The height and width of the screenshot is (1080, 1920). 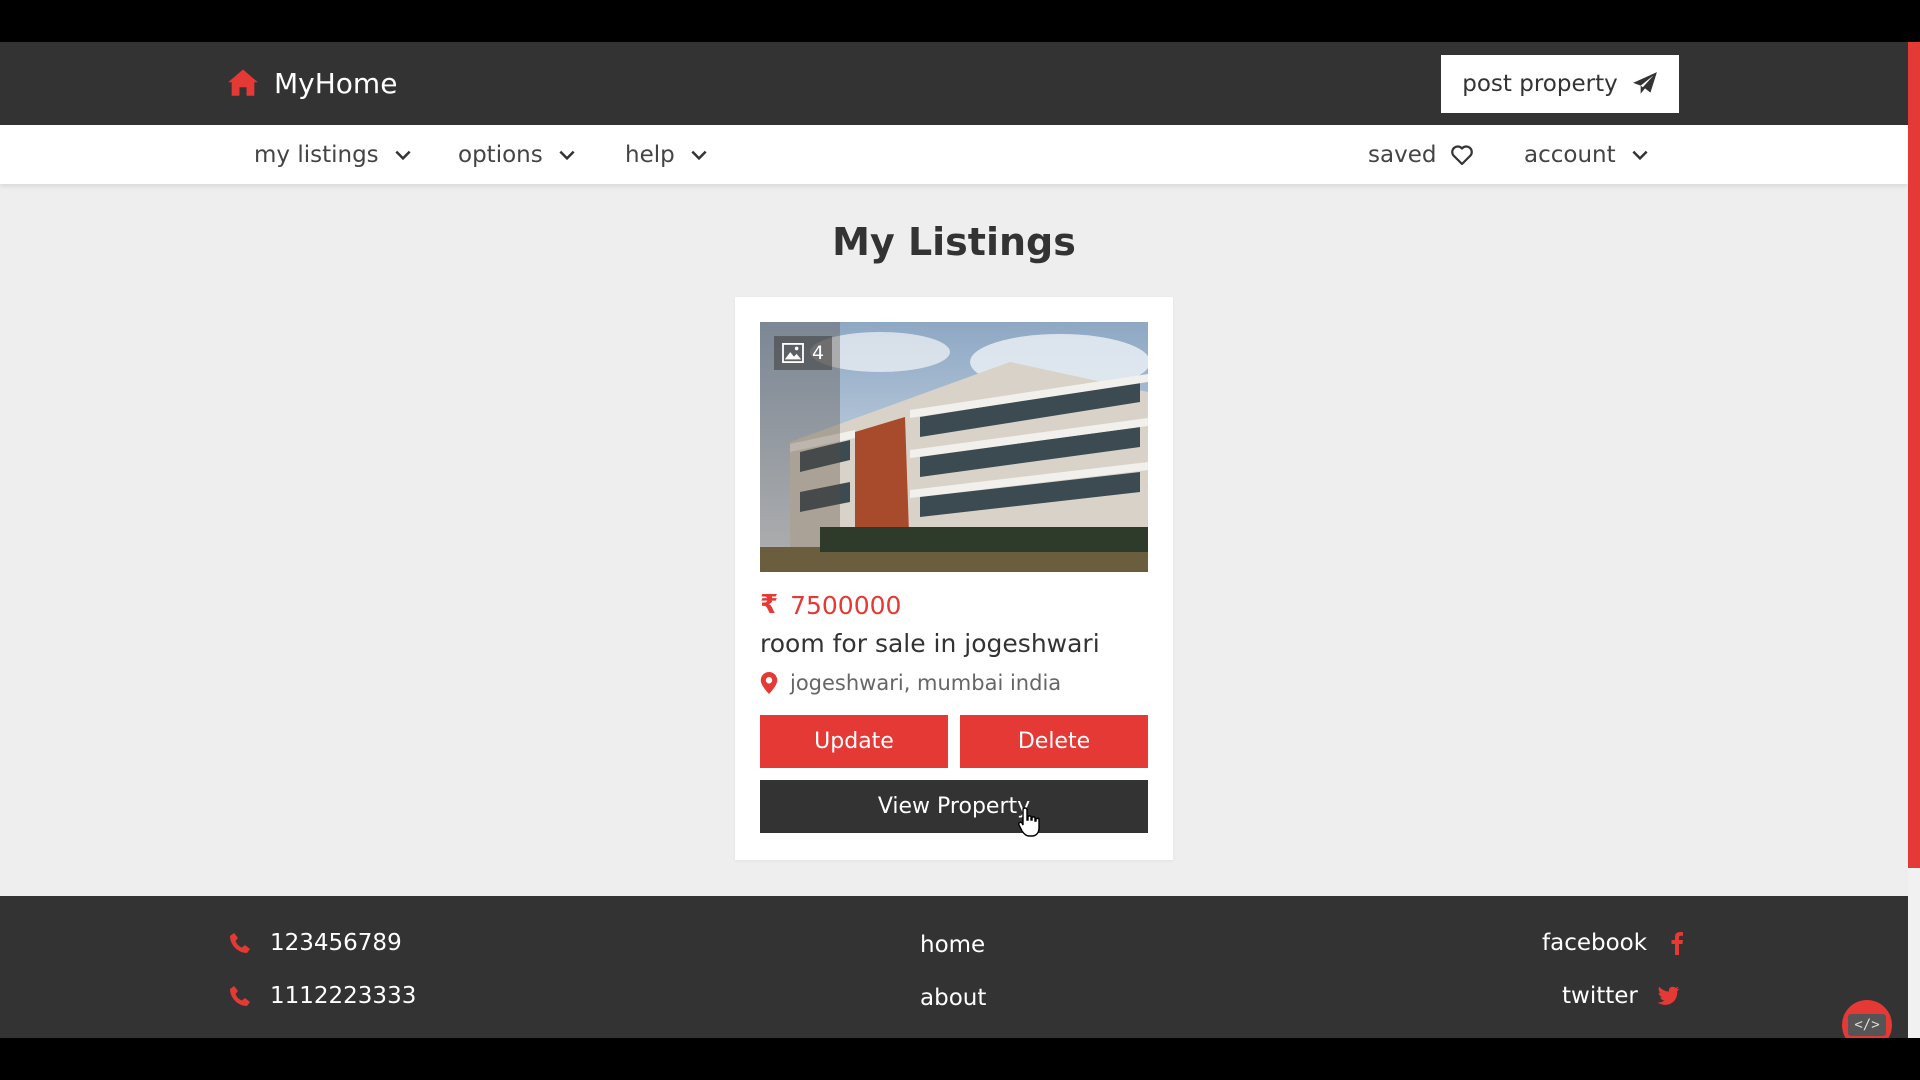 I want to click on page-title: My Listings, so click(x=954, y=242).